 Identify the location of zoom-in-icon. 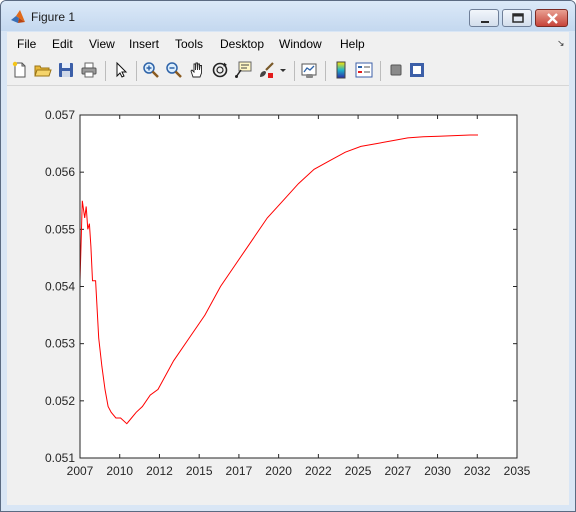
(151, 70).